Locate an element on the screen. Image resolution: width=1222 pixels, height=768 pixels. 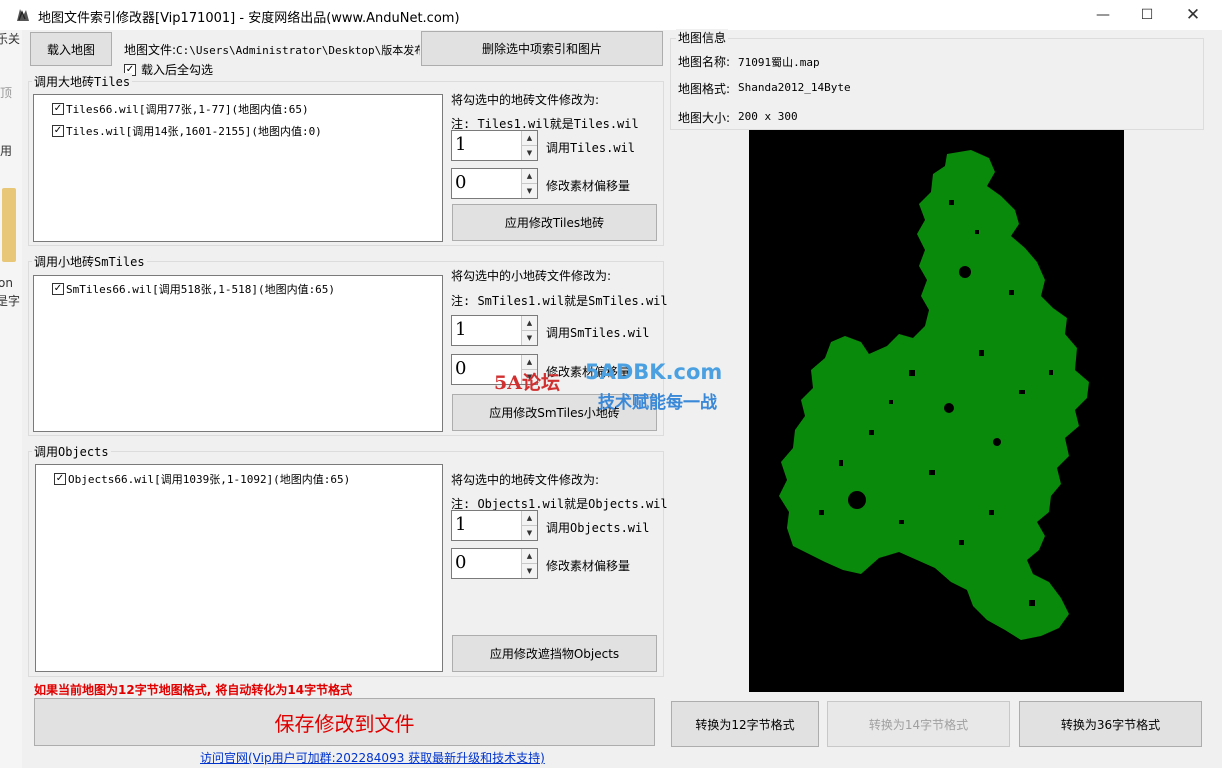
auto-check-checkbox: ✓ 载入后全勾选 is located at coordinates (168, 69).